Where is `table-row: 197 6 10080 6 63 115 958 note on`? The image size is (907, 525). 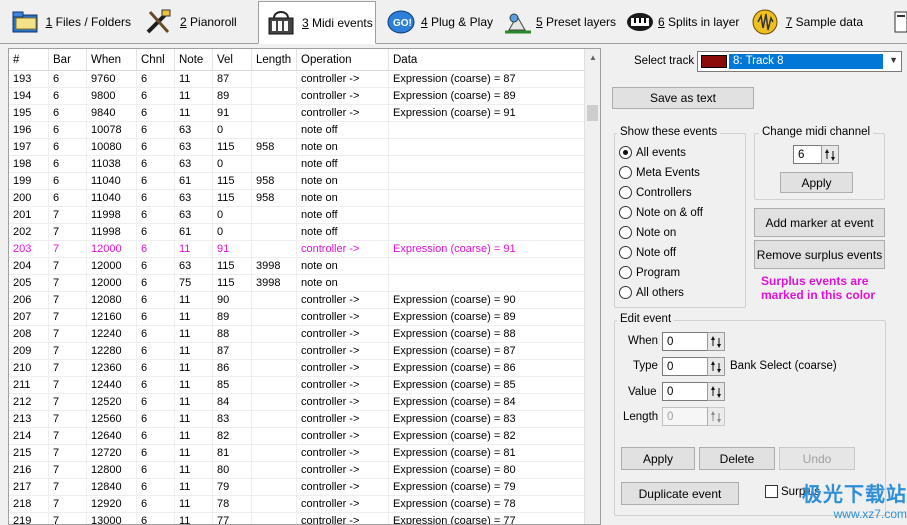
table-row: 197 6 10080 6 63 115 958 note on is located at coordinates (297, 147).